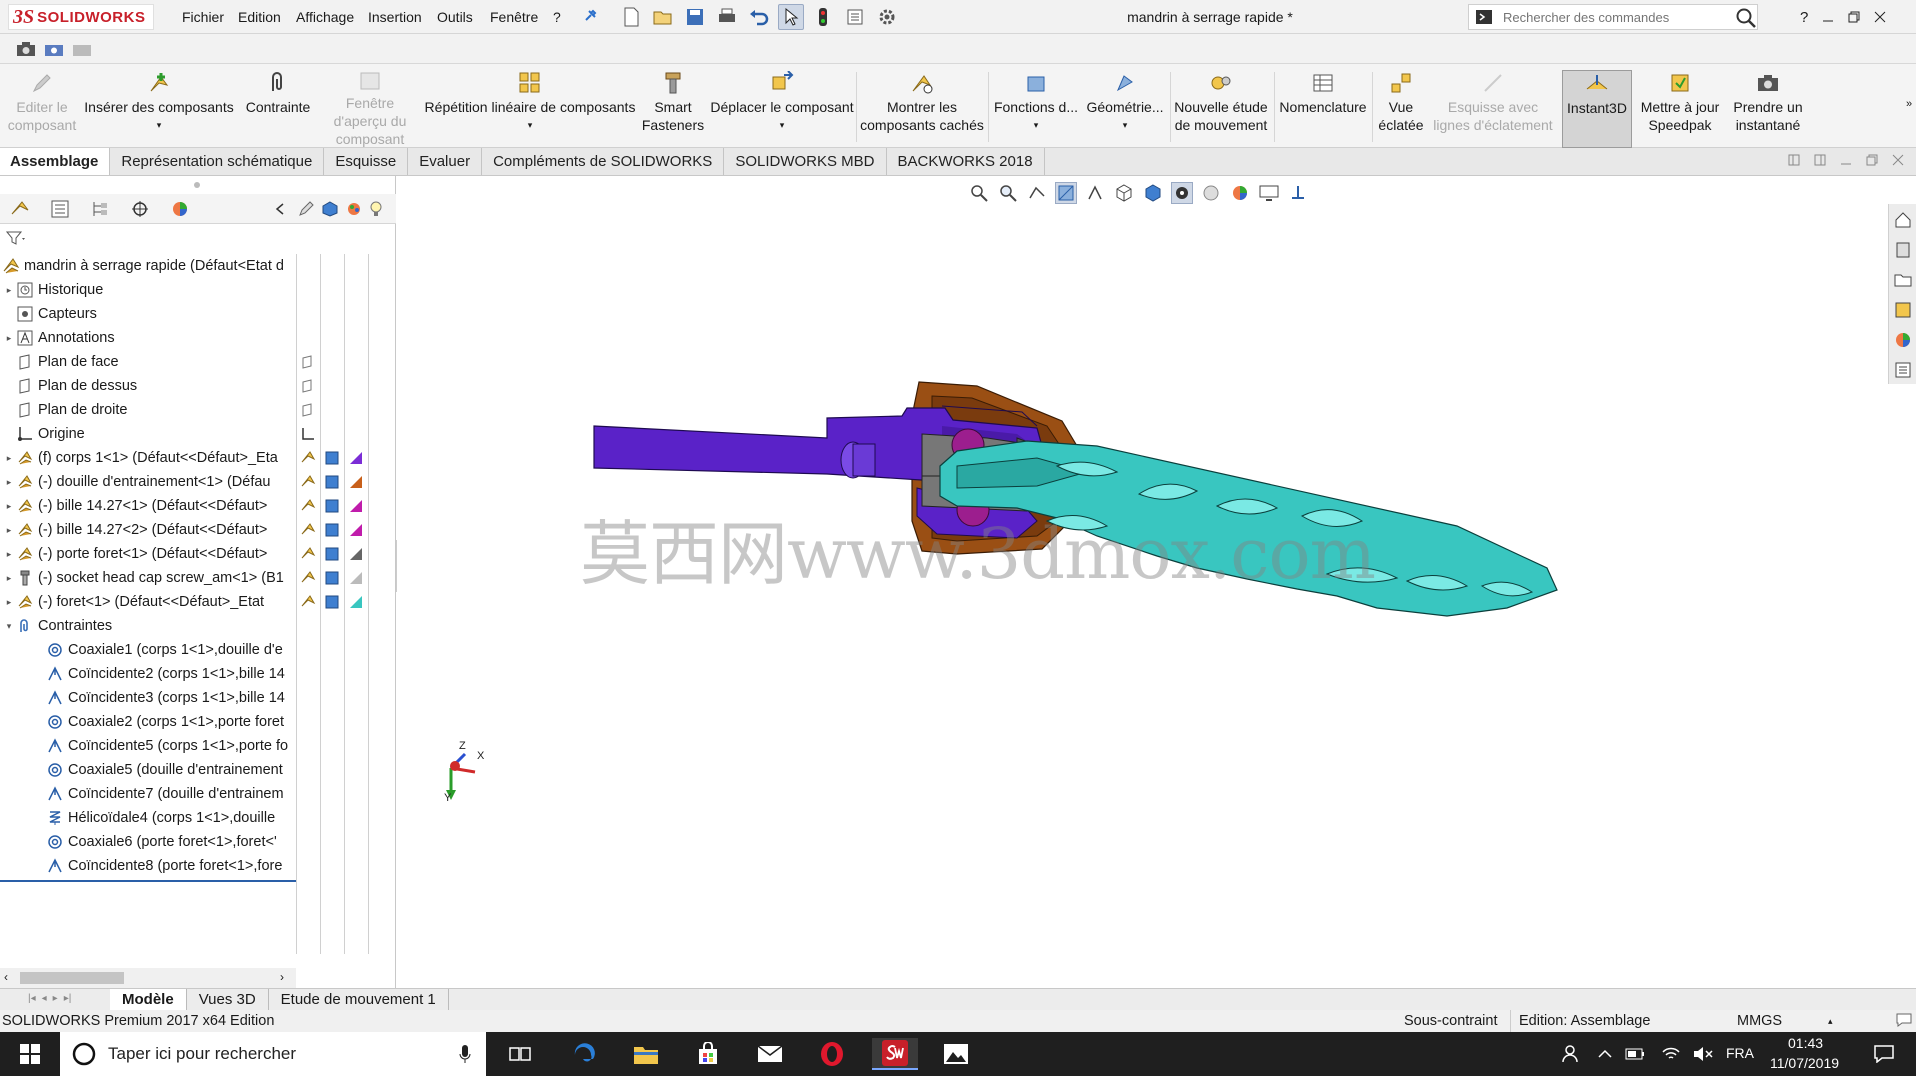  I want to click on previous-tab-icon: ◂, so click(44, 998).